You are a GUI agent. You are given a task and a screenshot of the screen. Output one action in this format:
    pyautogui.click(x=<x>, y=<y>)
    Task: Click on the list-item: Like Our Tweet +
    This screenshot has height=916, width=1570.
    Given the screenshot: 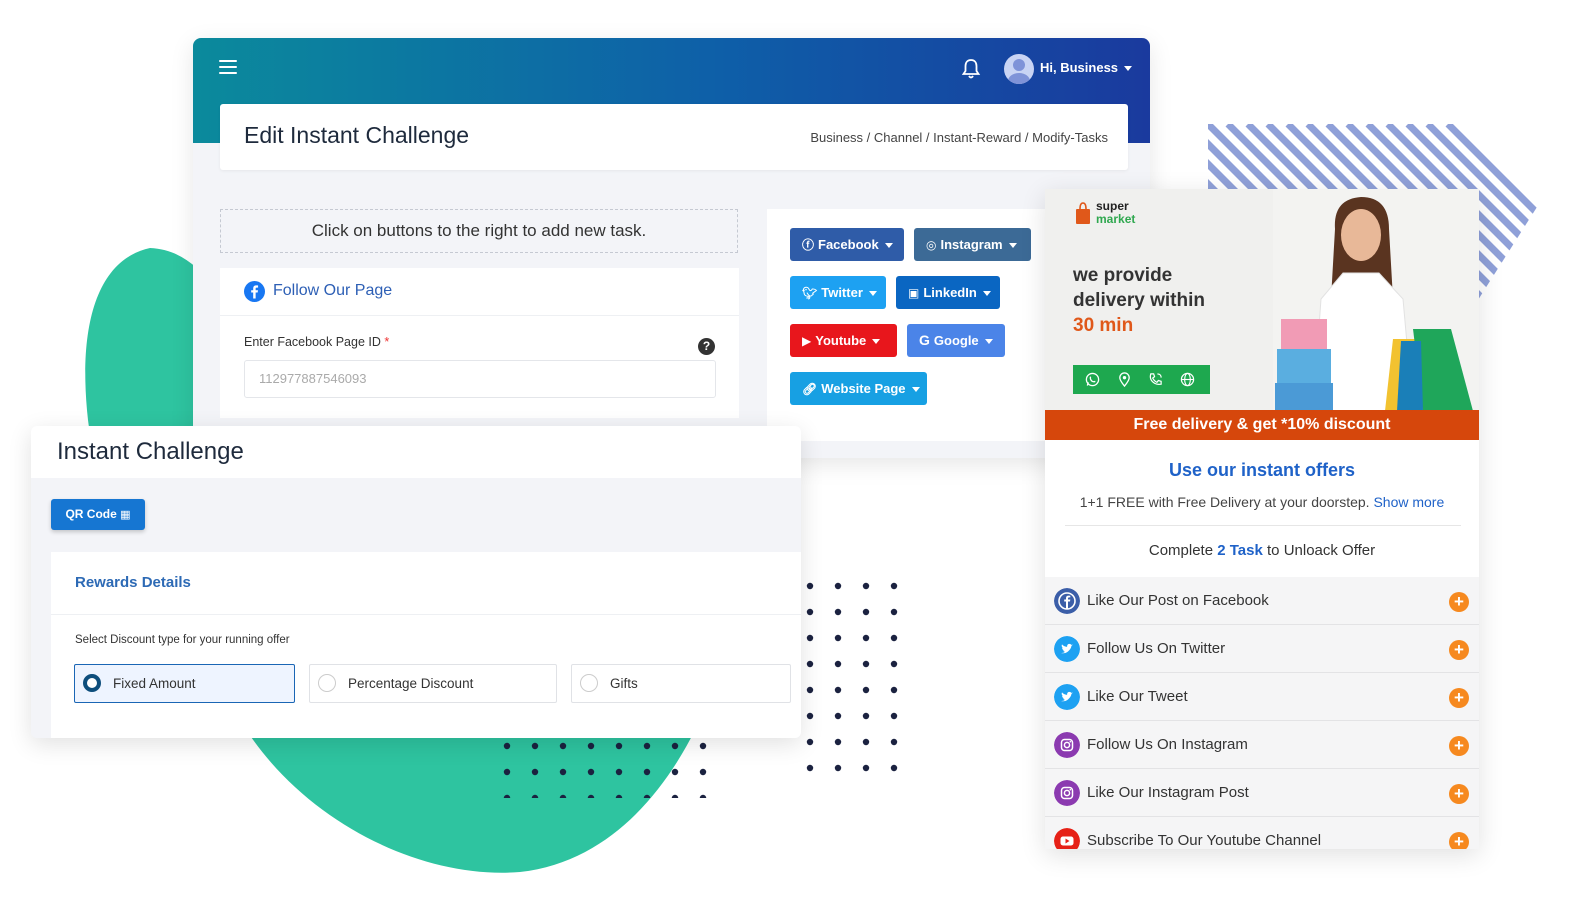 What is the action you would take?
    pyautogui.click(x=1262, y=697)
    